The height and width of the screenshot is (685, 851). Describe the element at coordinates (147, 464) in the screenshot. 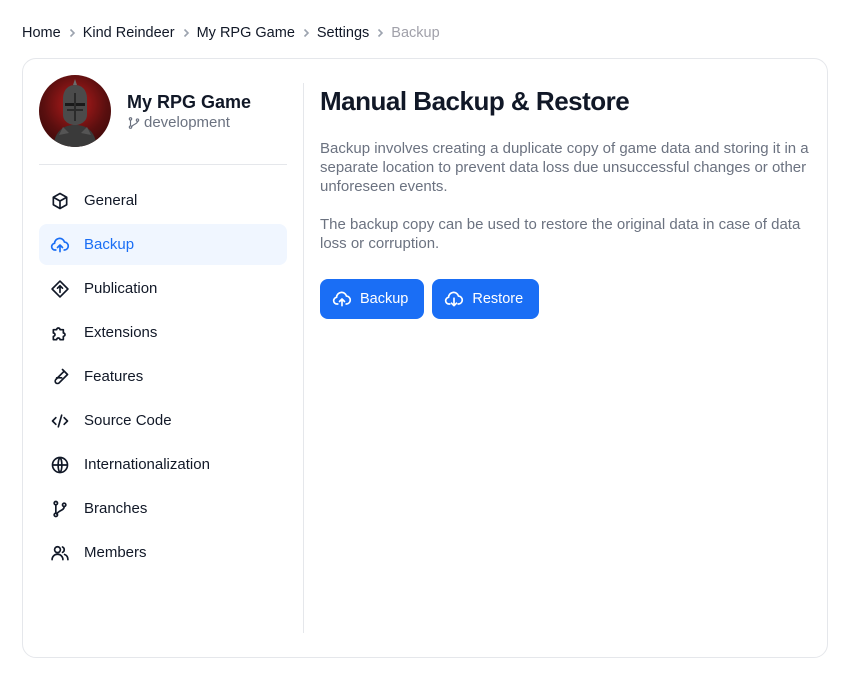

I see `nav-item-label: Internationalization` at that location.